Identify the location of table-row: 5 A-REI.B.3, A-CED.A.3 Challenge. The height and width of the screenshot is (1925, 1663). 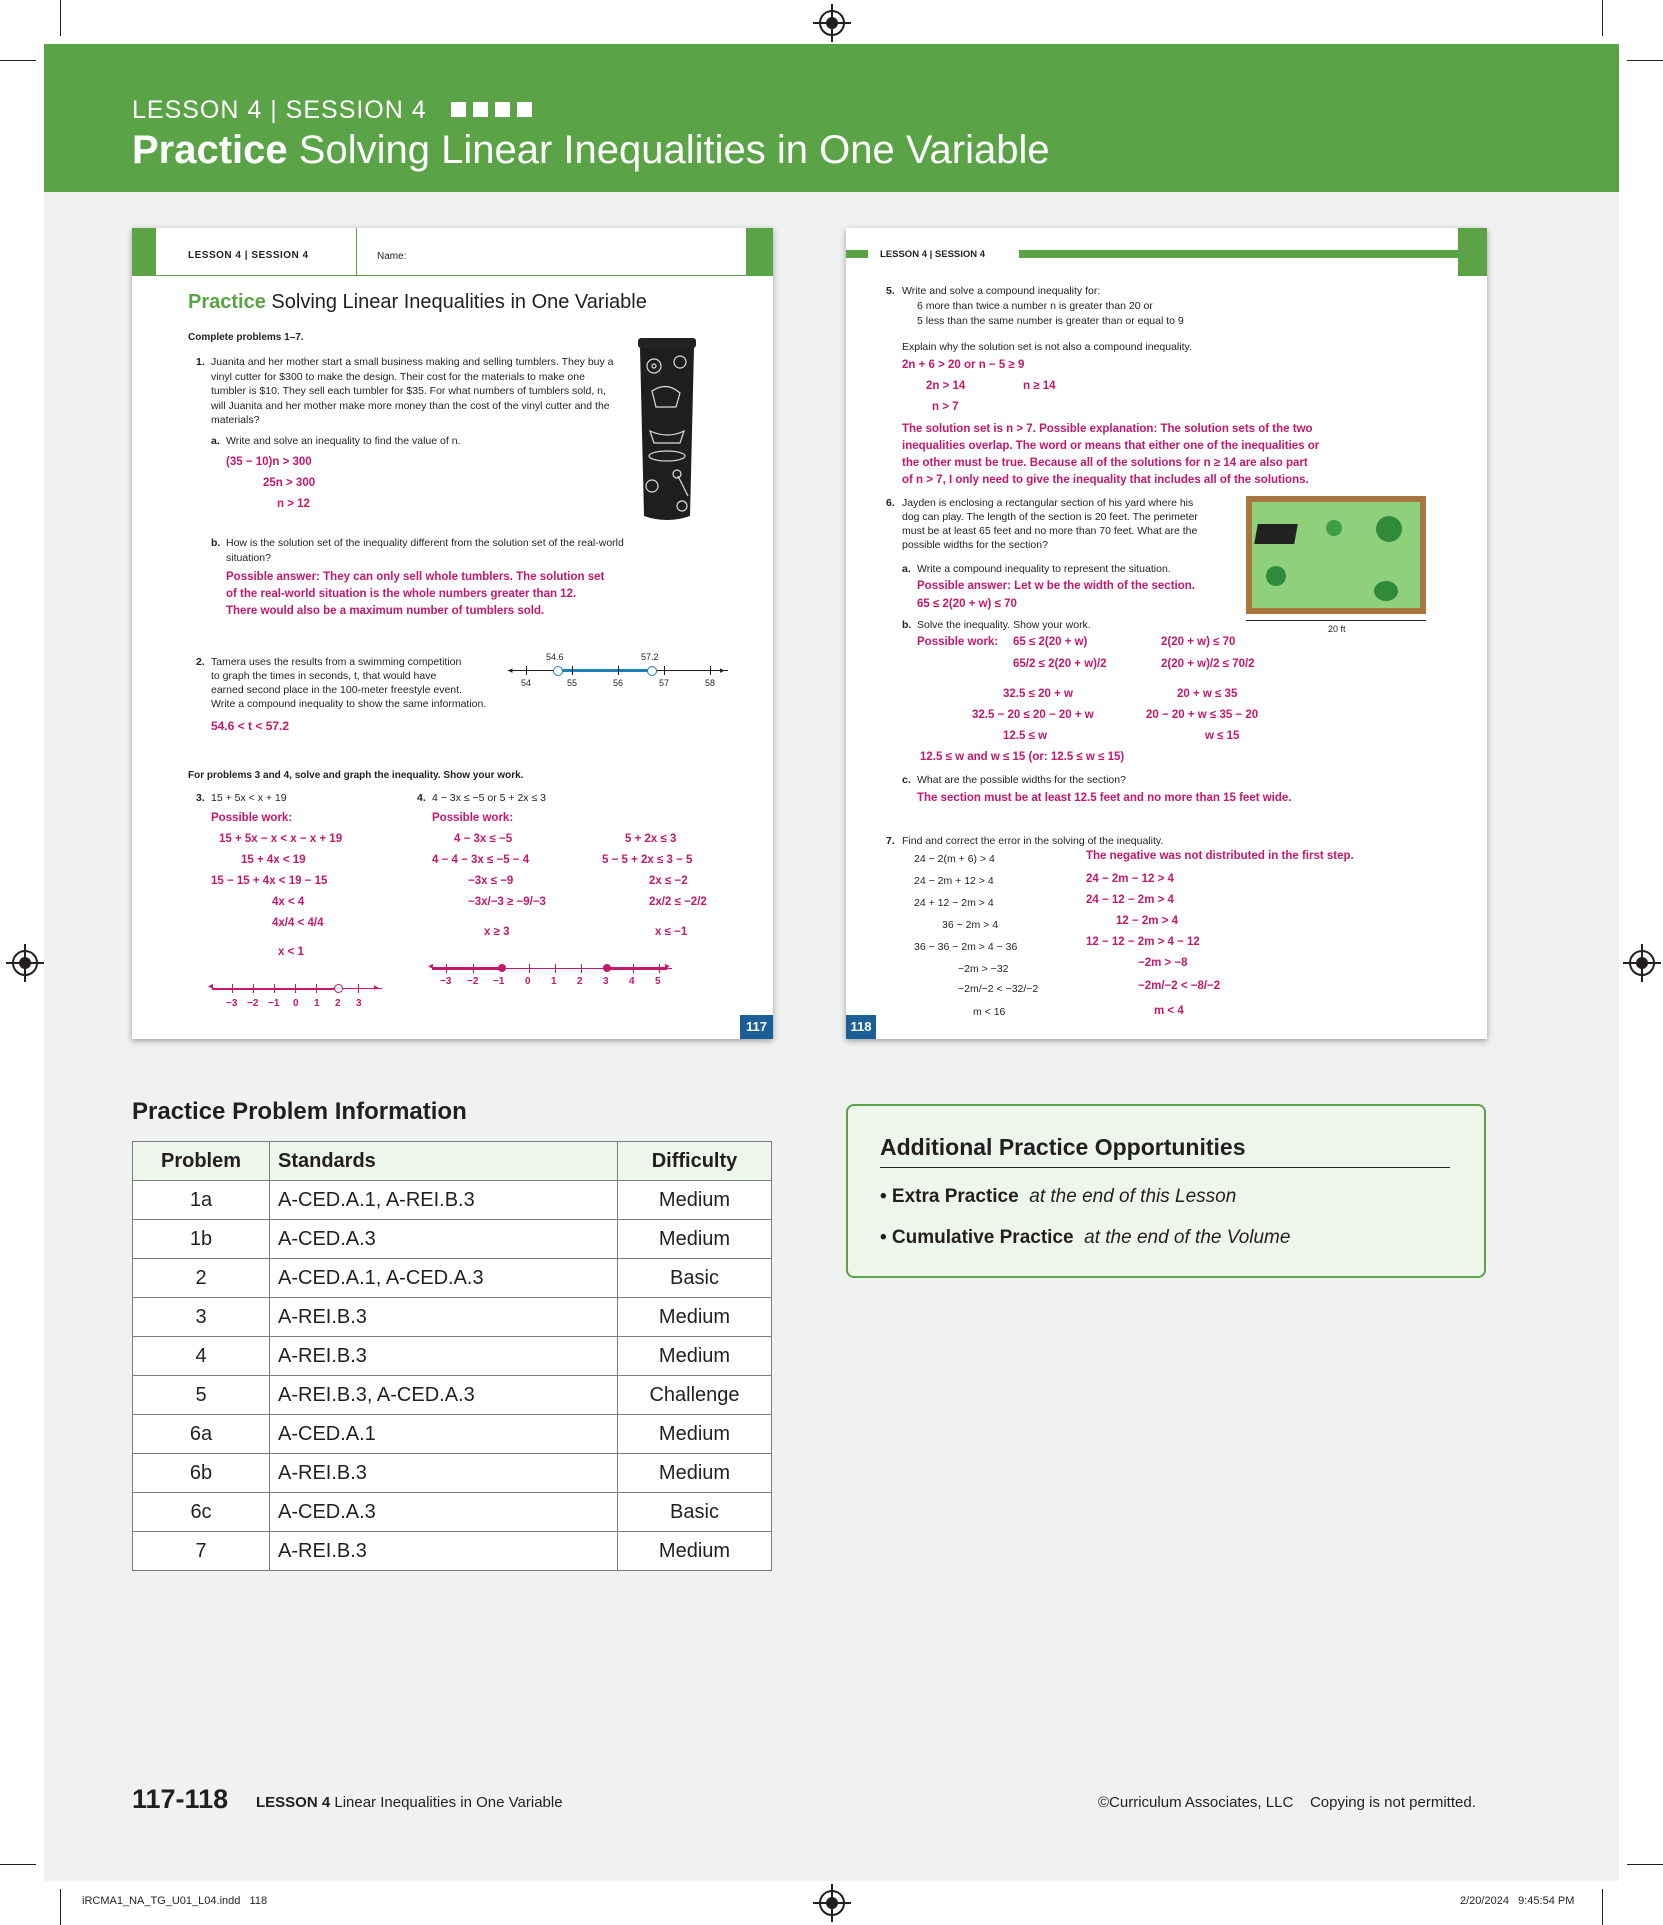
(452, 1395).